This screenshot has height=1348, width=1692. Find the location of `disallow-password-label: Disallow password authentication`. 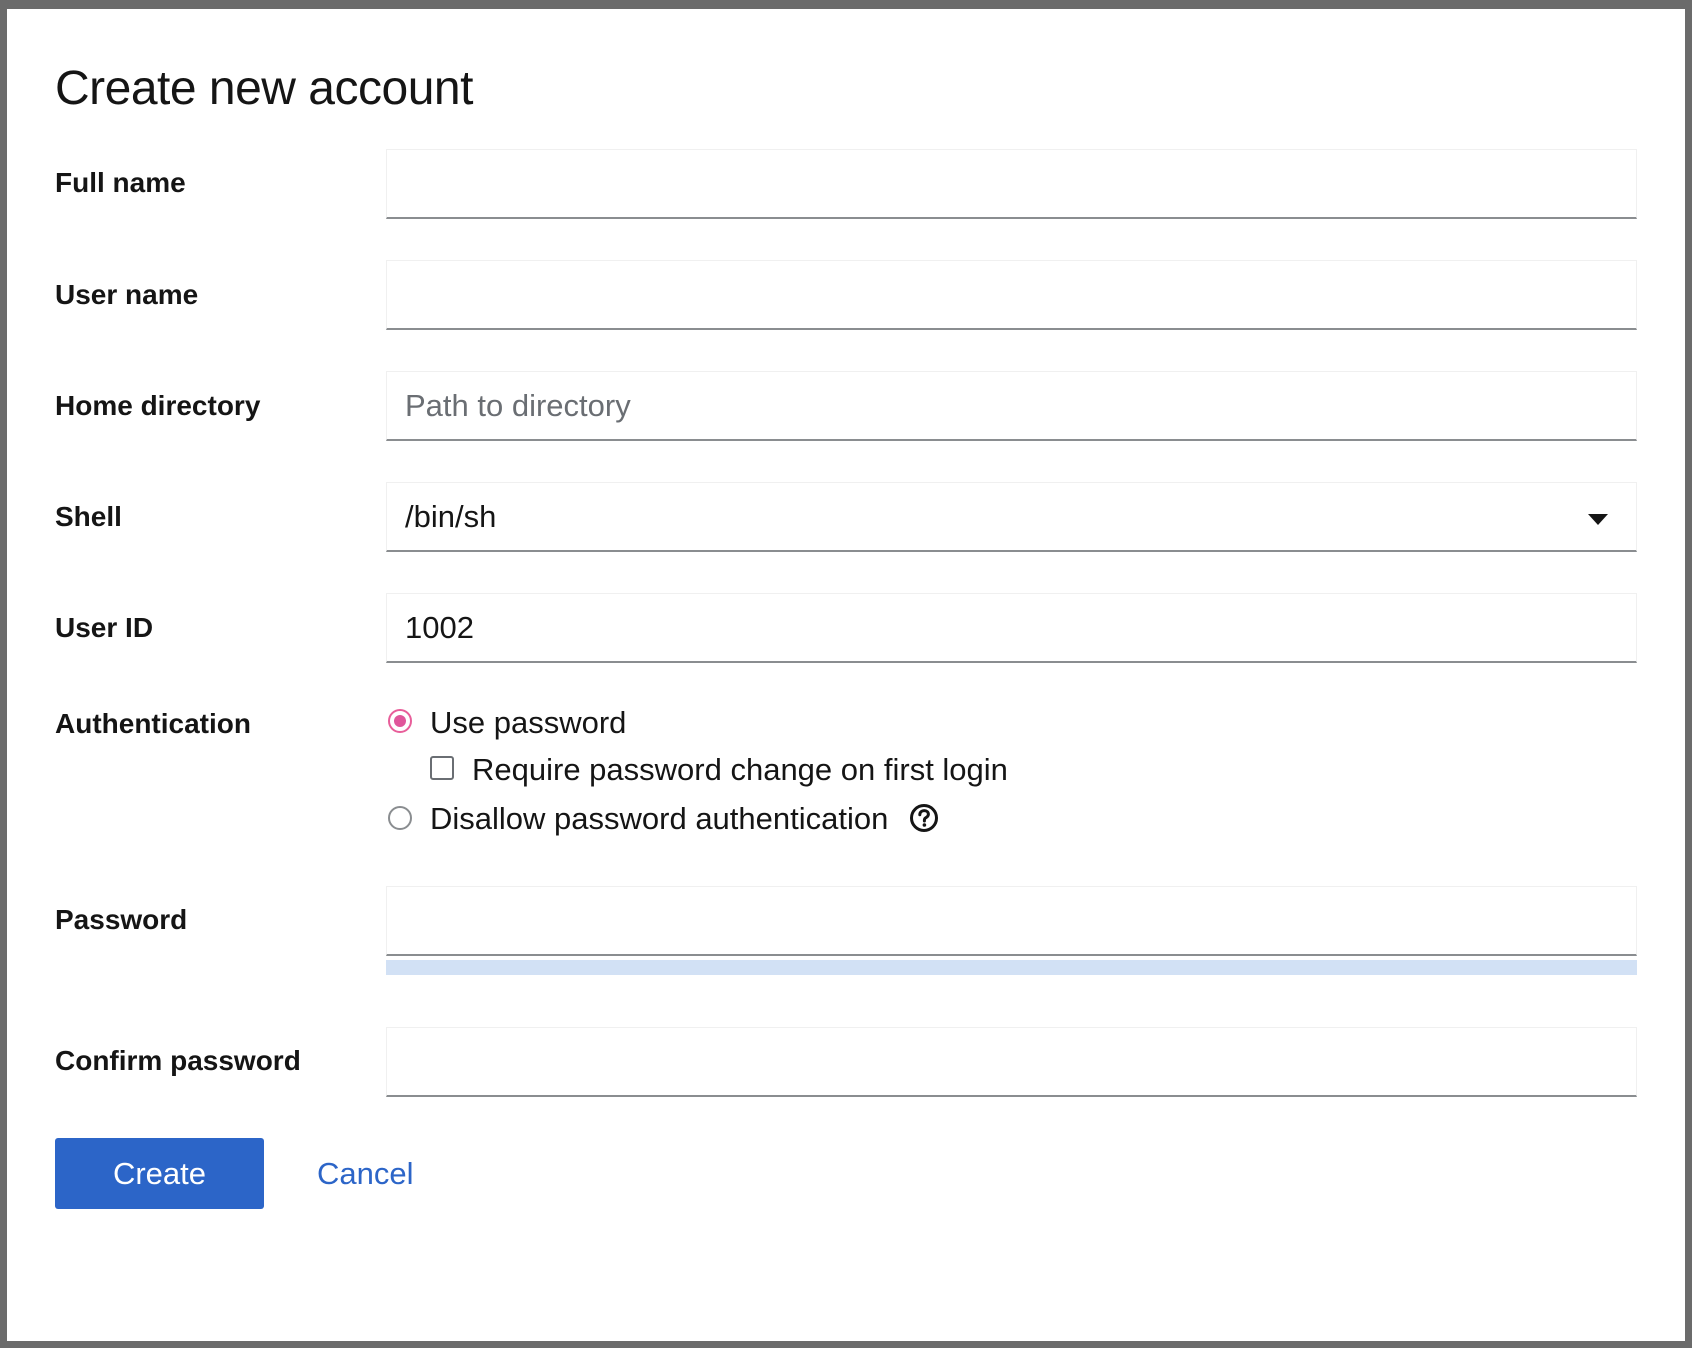

disallow-password-label: Disallow password authentication is located at coordinates (659, 819).